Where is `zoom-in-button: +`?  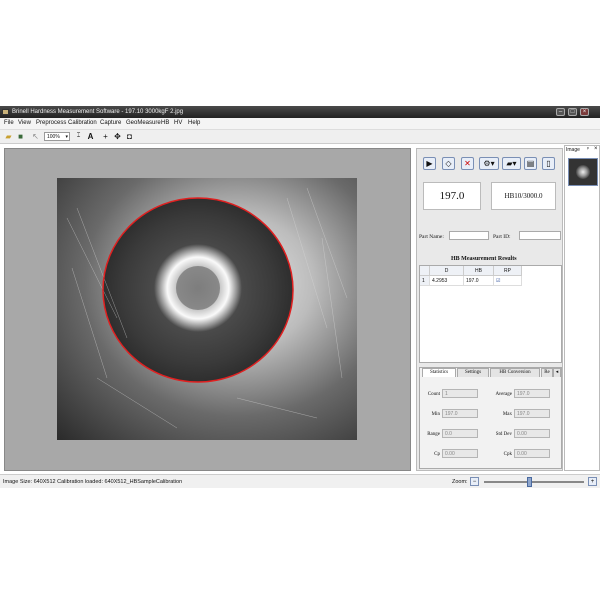 zoom-in-button: + is located at coordinates (592, 481).